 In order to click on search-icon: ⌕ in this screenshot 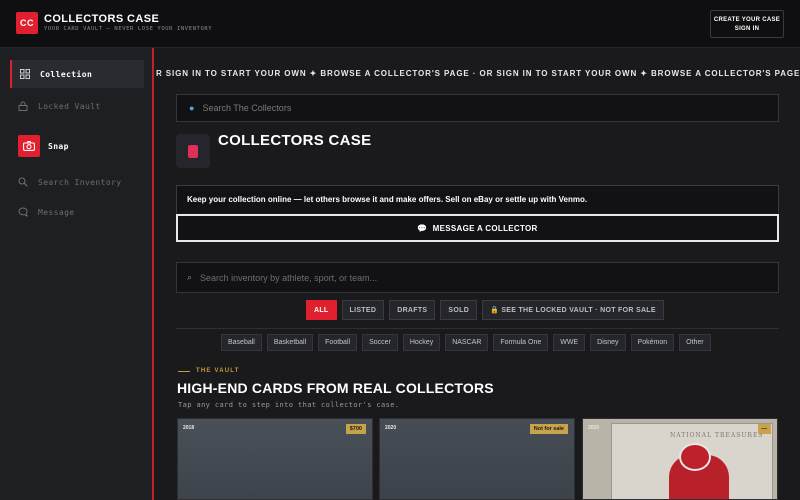, I will do `click(190, 277)`.